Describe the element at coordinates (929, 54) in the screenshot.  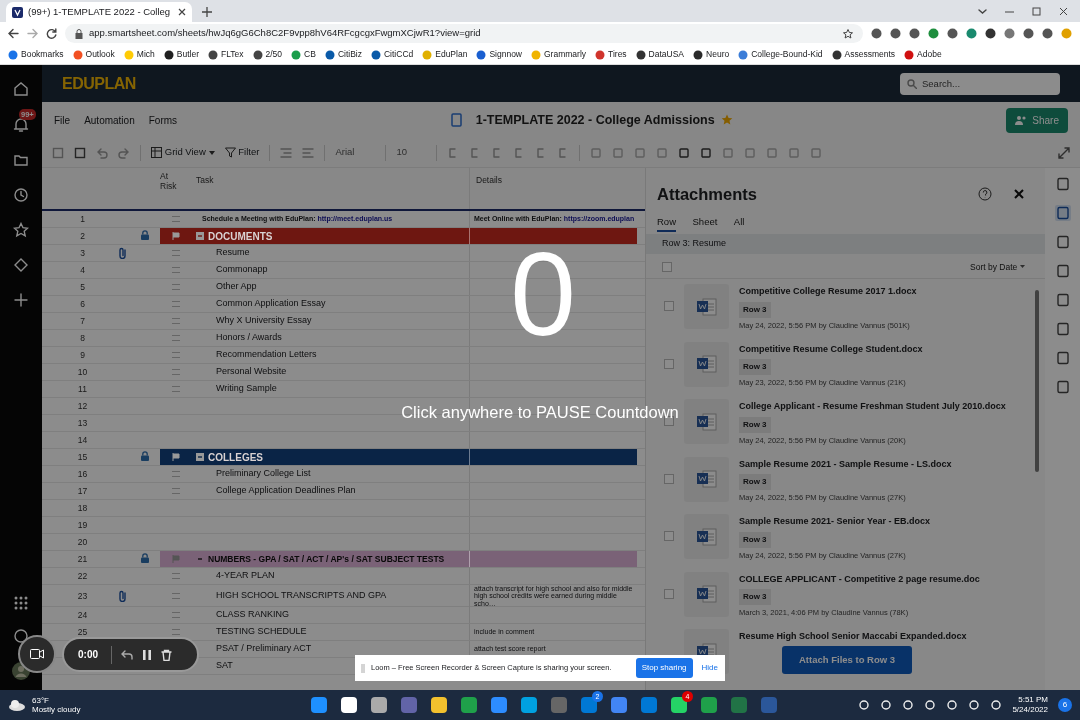
I see `bookmark-link: Adobe` at that location.